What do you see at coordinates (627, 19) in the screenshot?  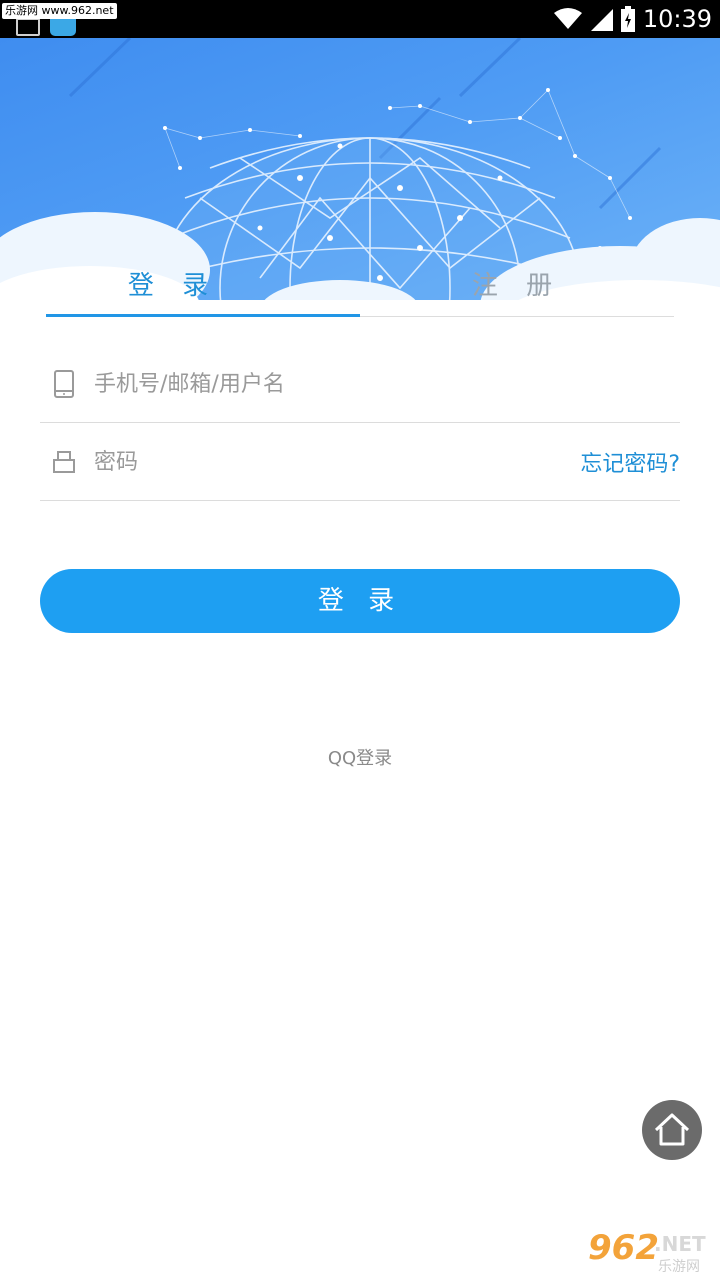 I see `battery-icon` at bounding box center [627, 19].